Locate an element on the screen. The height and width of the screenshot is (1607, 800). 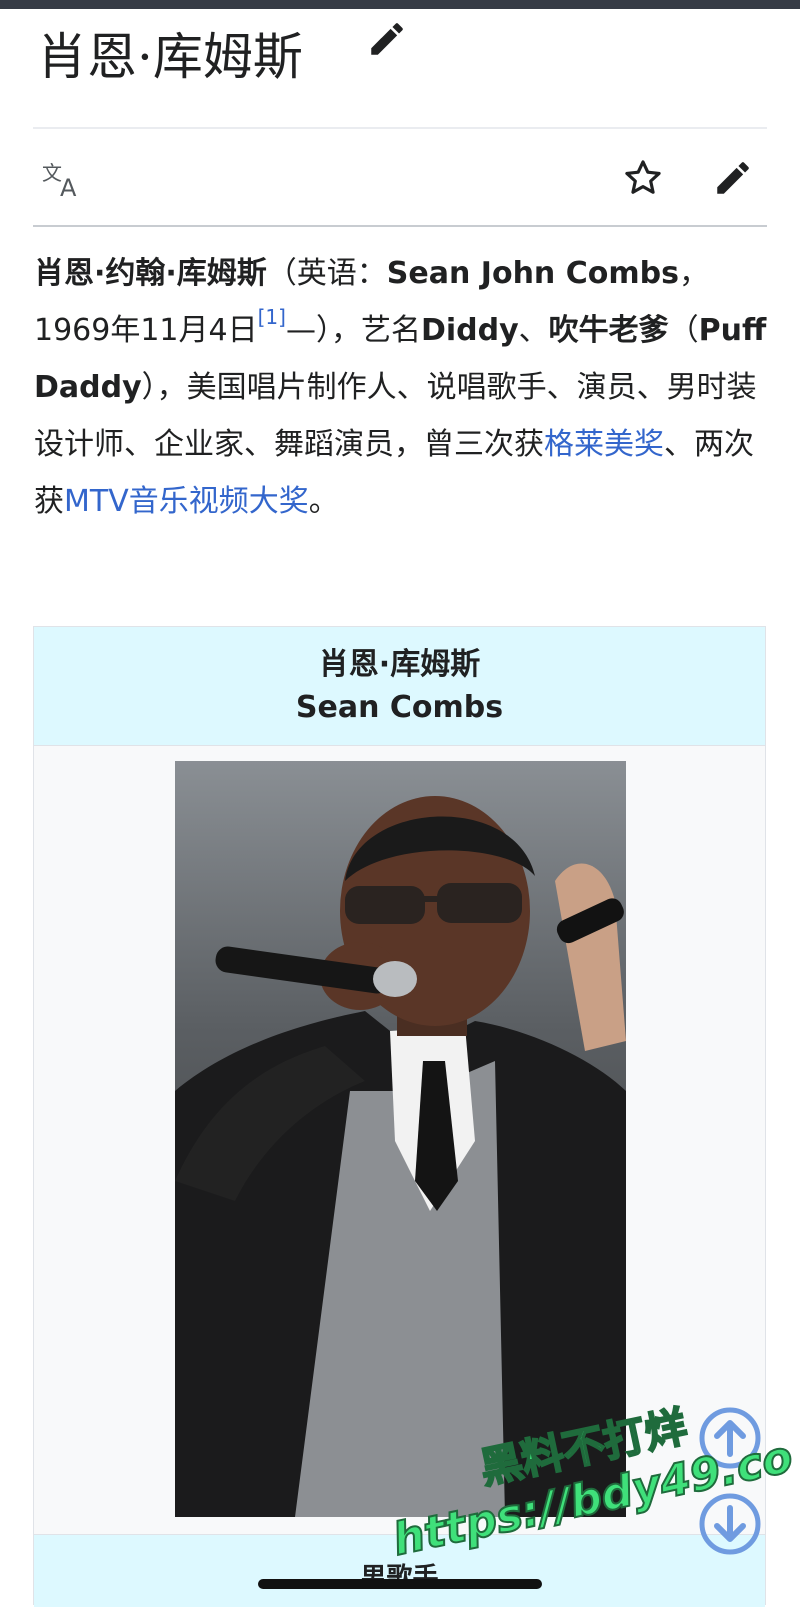
scroll-to-bottom-button is located at coordinates (730, 1524).